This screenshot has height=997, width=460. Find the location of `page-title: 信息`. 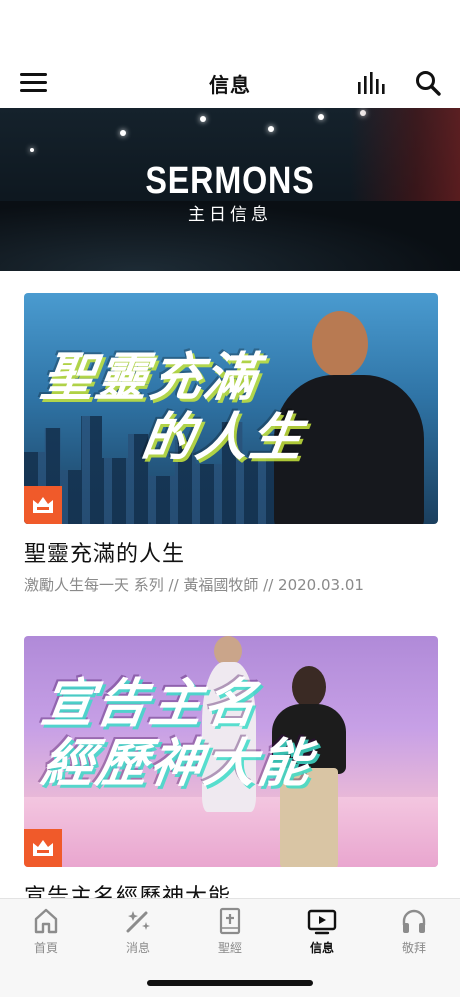

page-title: 信息 is located at coordinates (230, 84).